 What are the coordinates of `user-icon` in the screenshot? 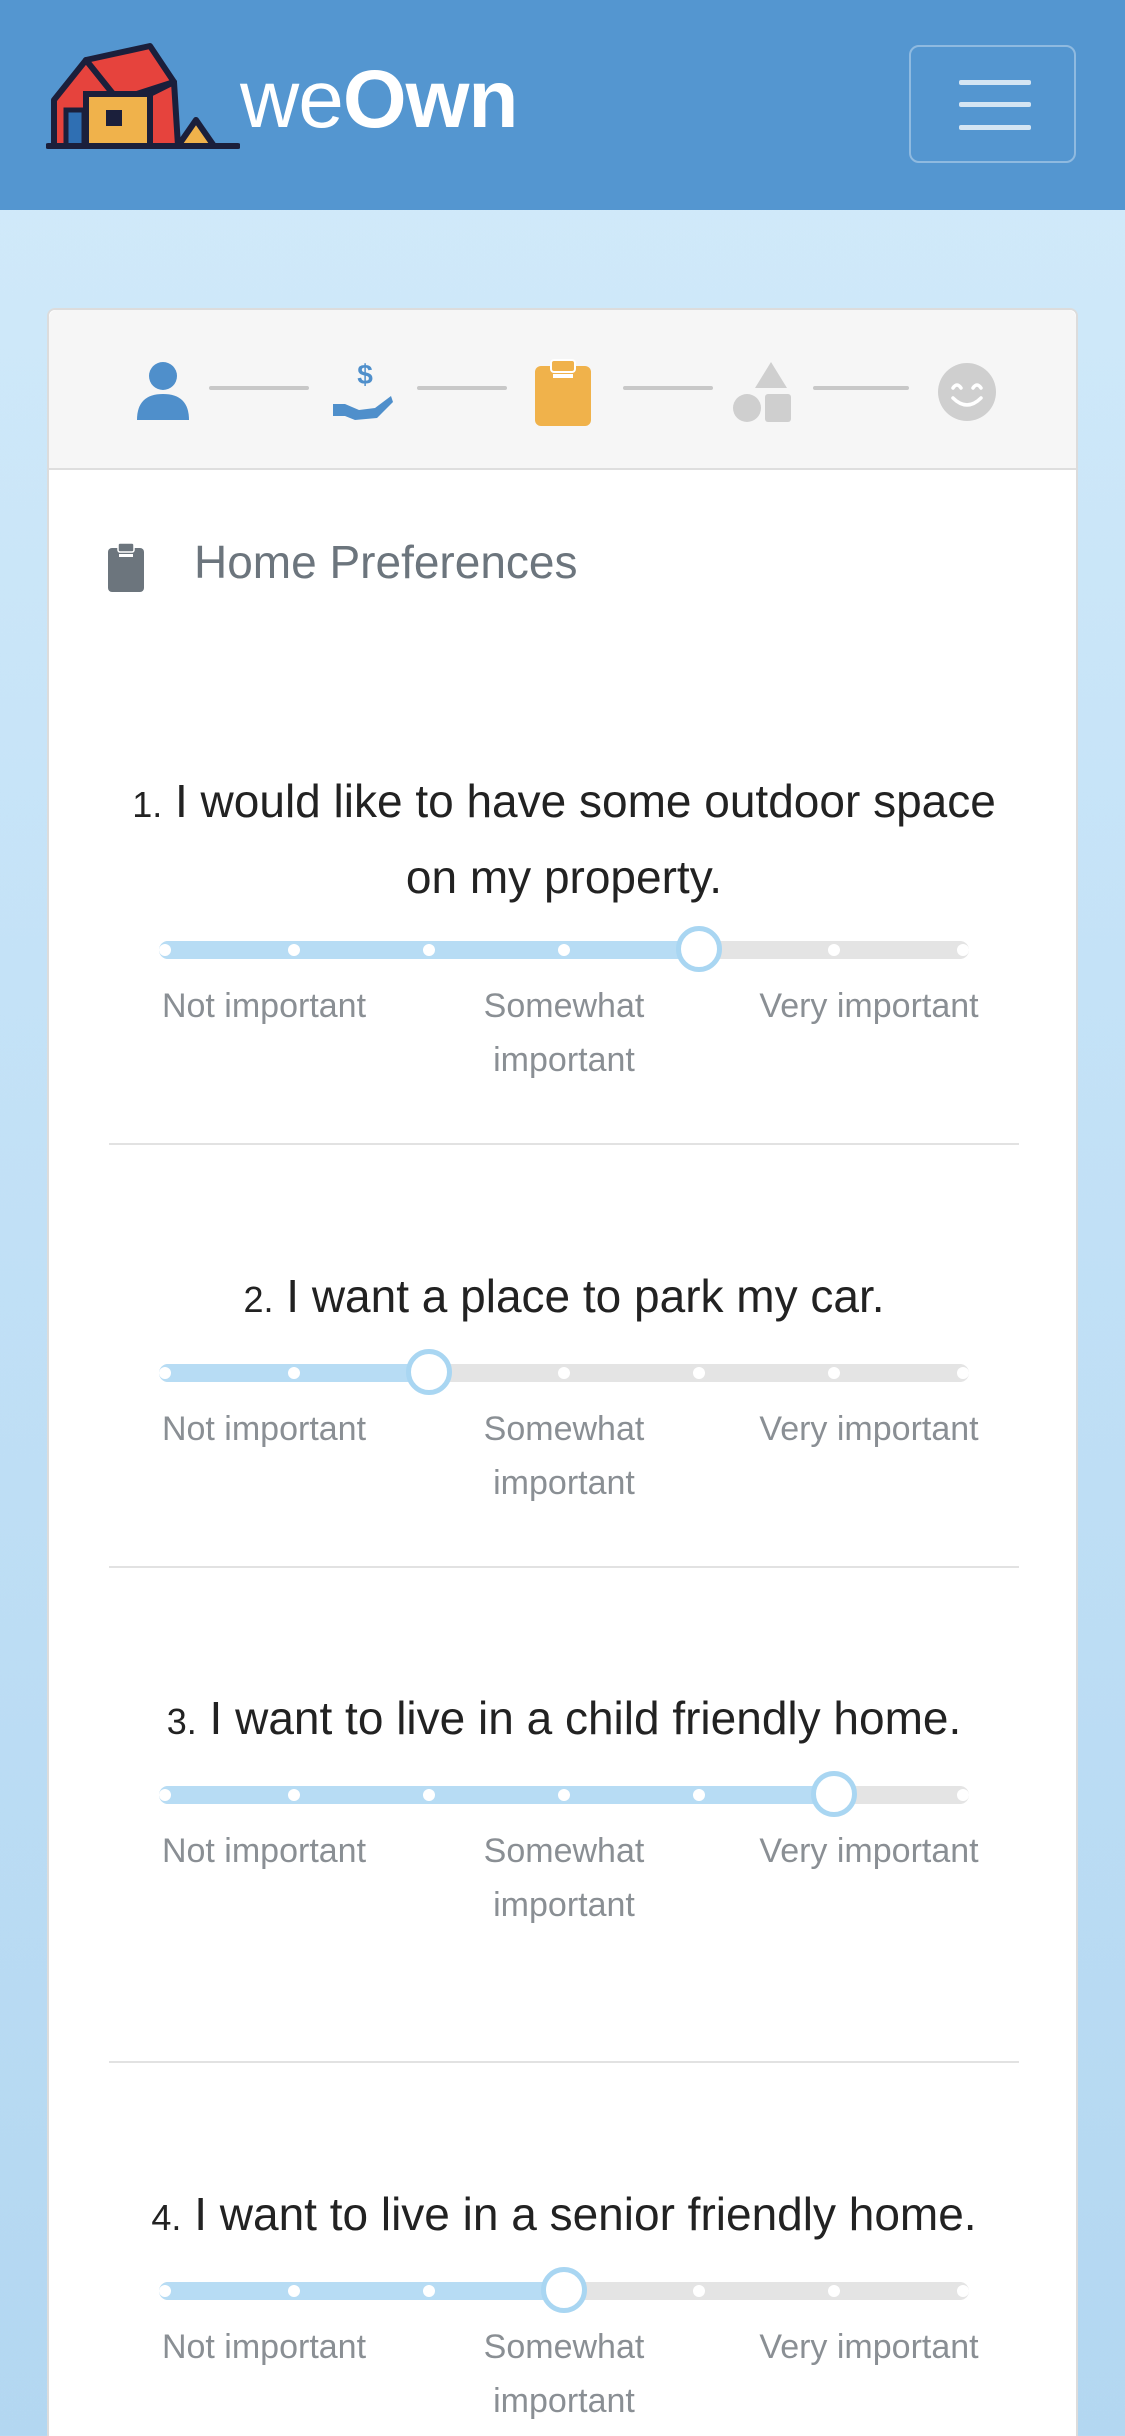 It's located at (163, 392).